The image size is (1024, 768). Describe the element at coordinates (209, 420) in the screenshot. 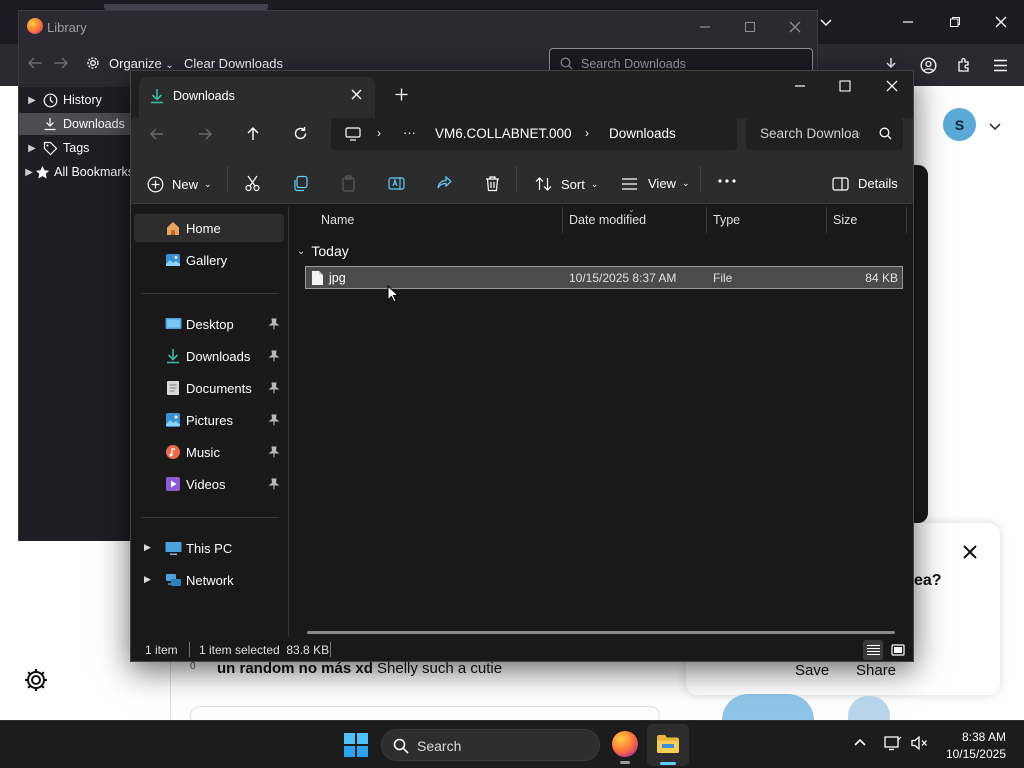

I see `nav-item-pictures: Pictures` at that location.